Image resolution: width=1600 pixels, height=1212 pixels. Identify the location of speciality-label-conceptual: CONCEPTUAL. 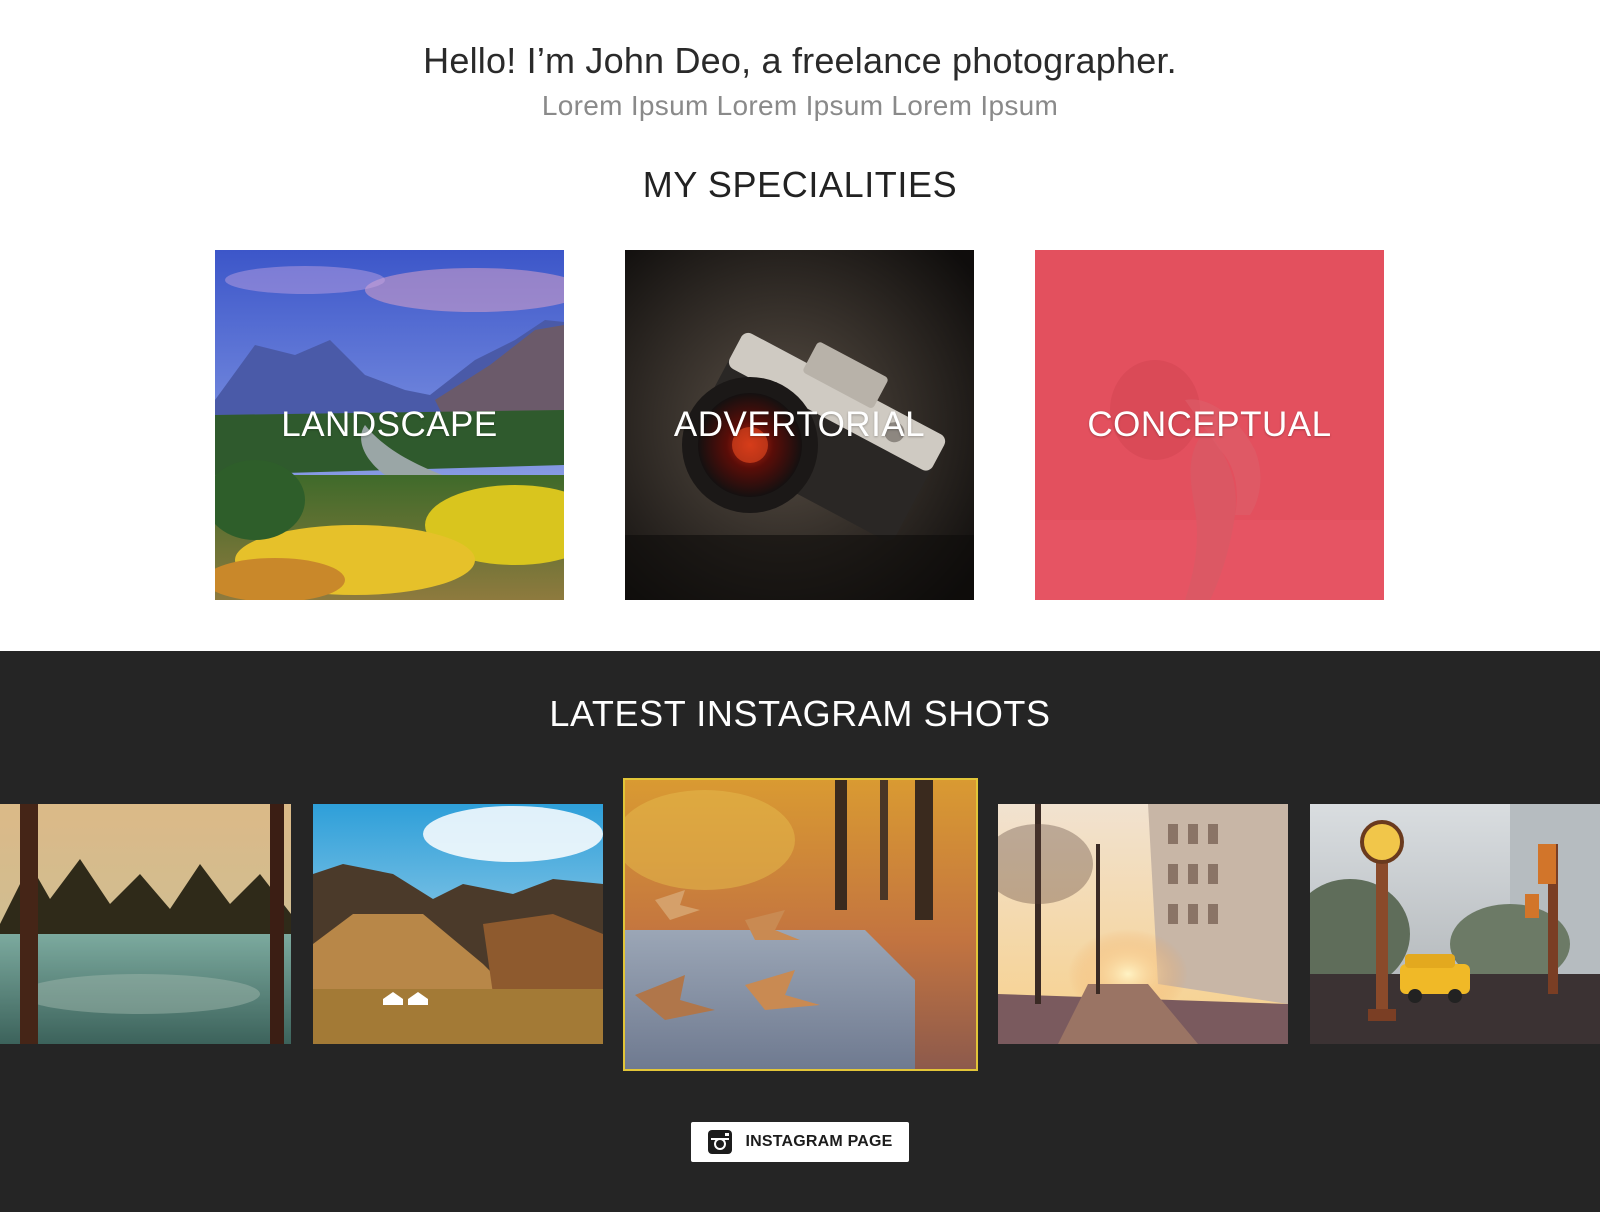
(1209, 424).